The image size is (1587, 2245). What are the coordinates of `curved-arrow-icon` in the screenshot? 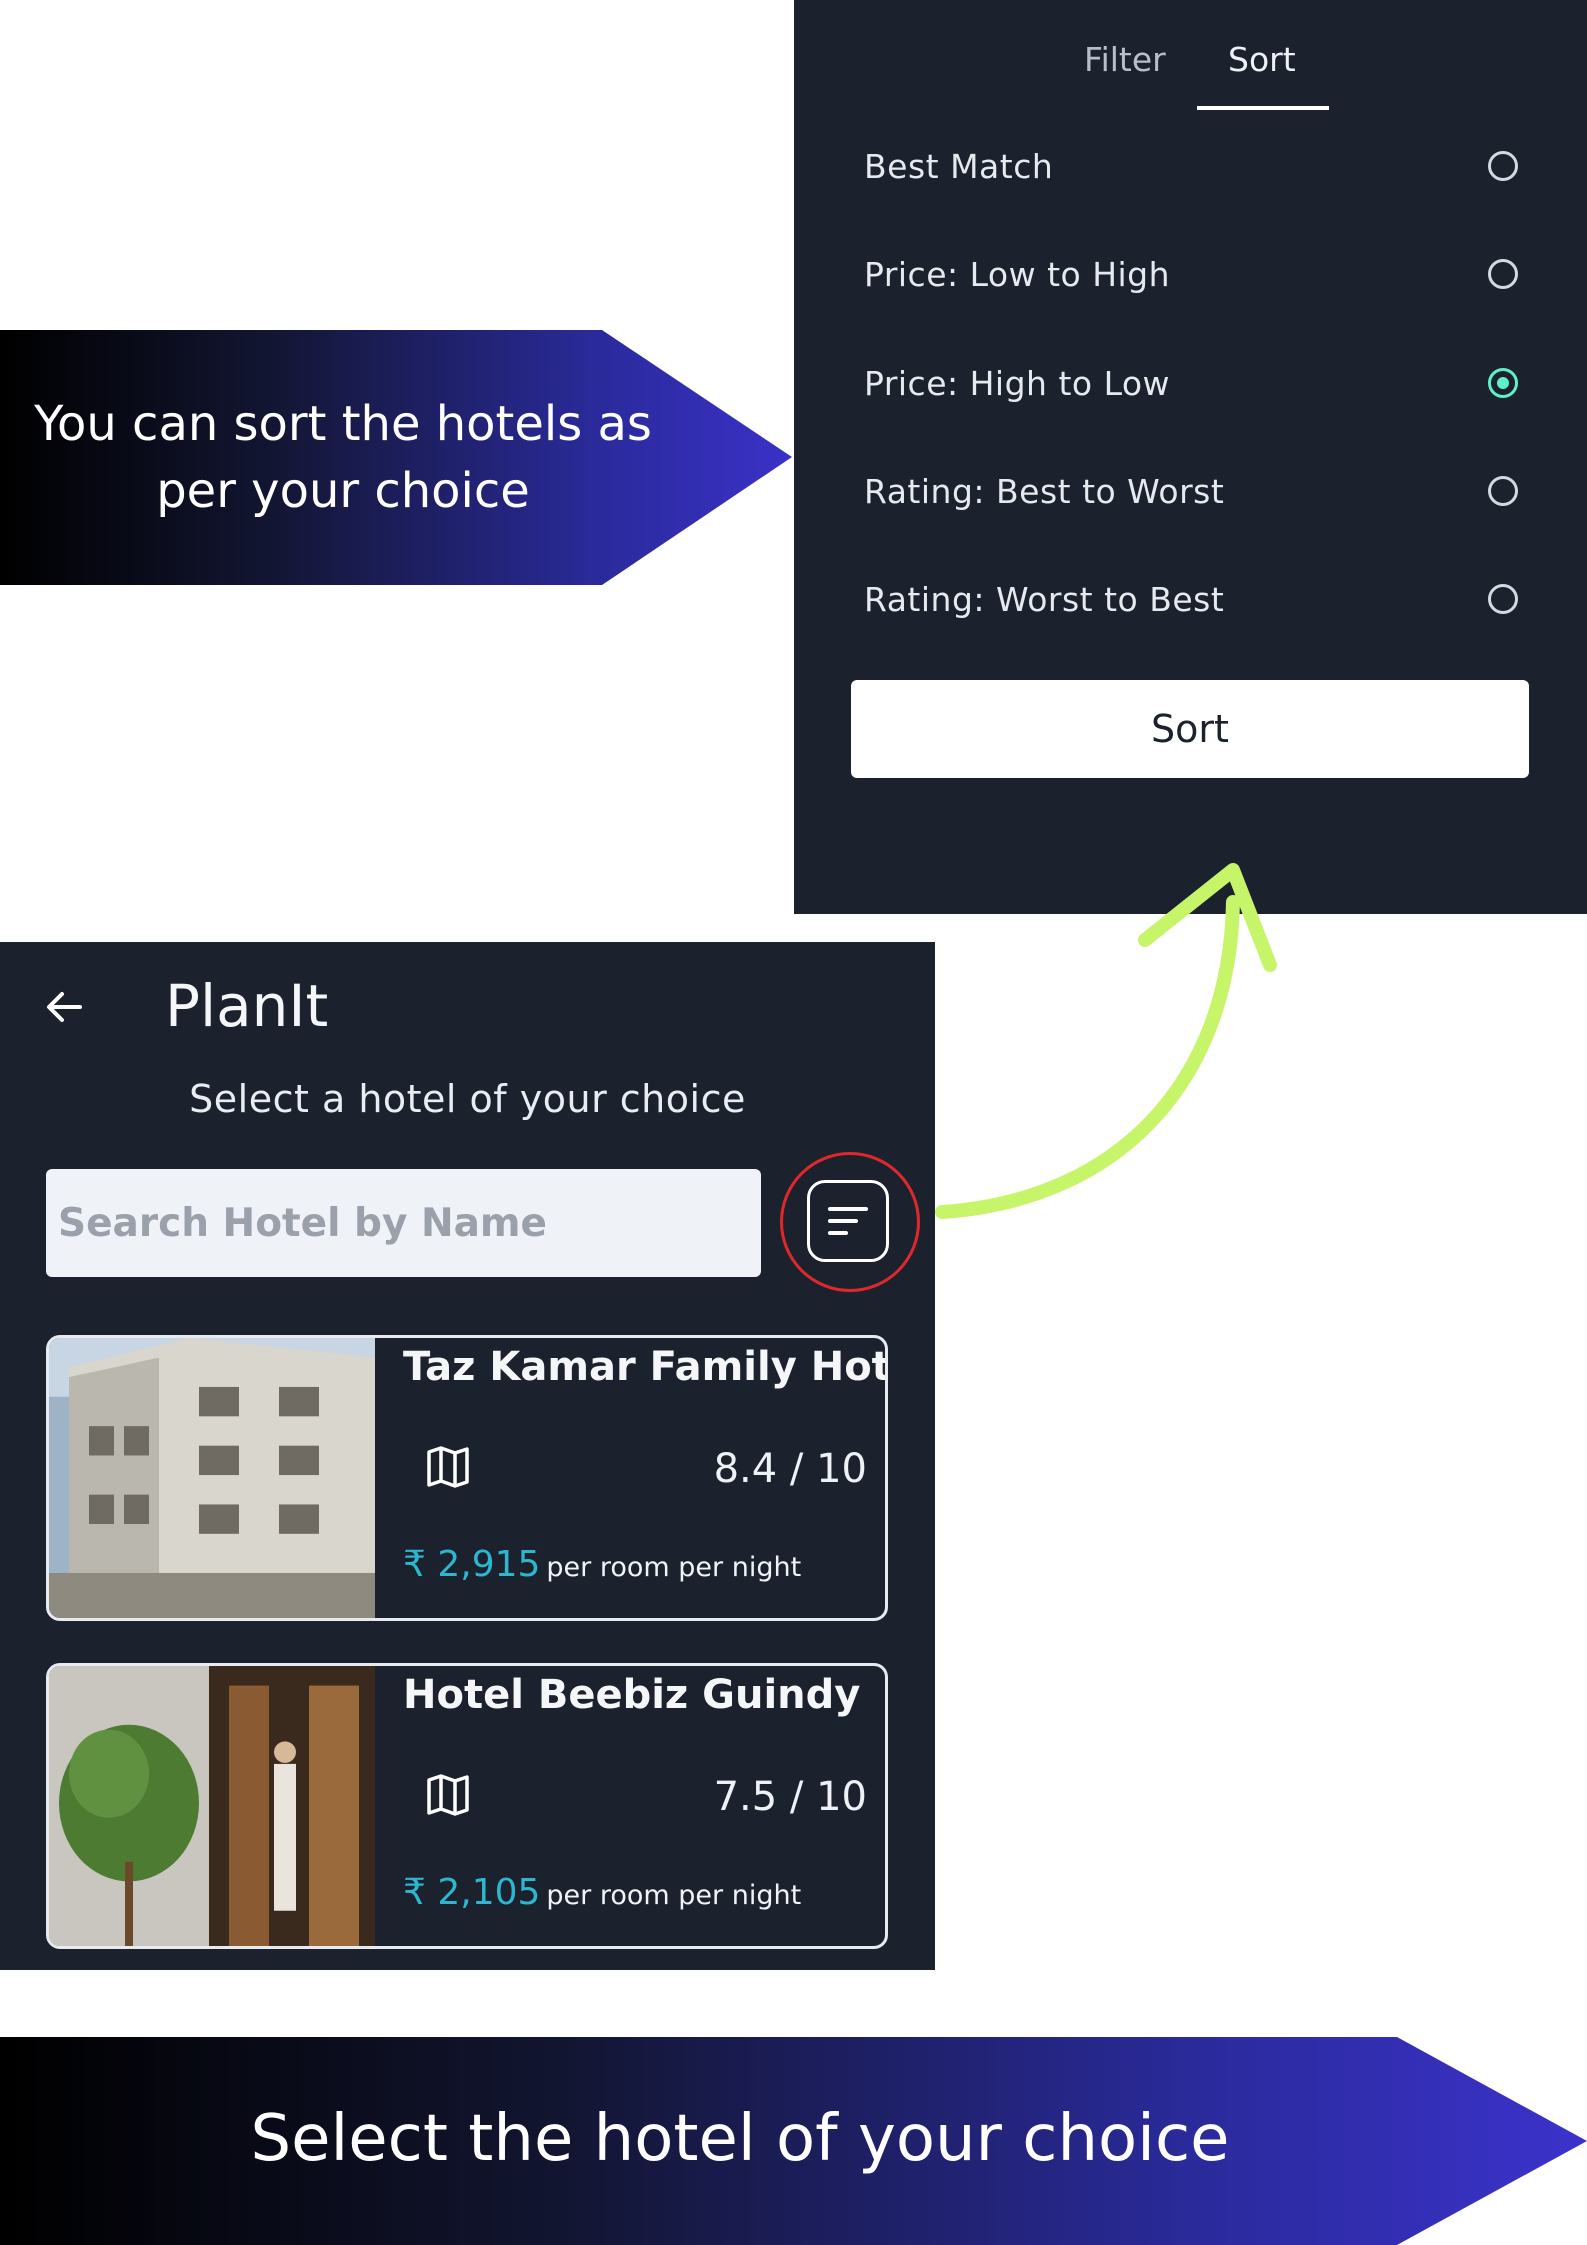 It's located at (1106, 1041).